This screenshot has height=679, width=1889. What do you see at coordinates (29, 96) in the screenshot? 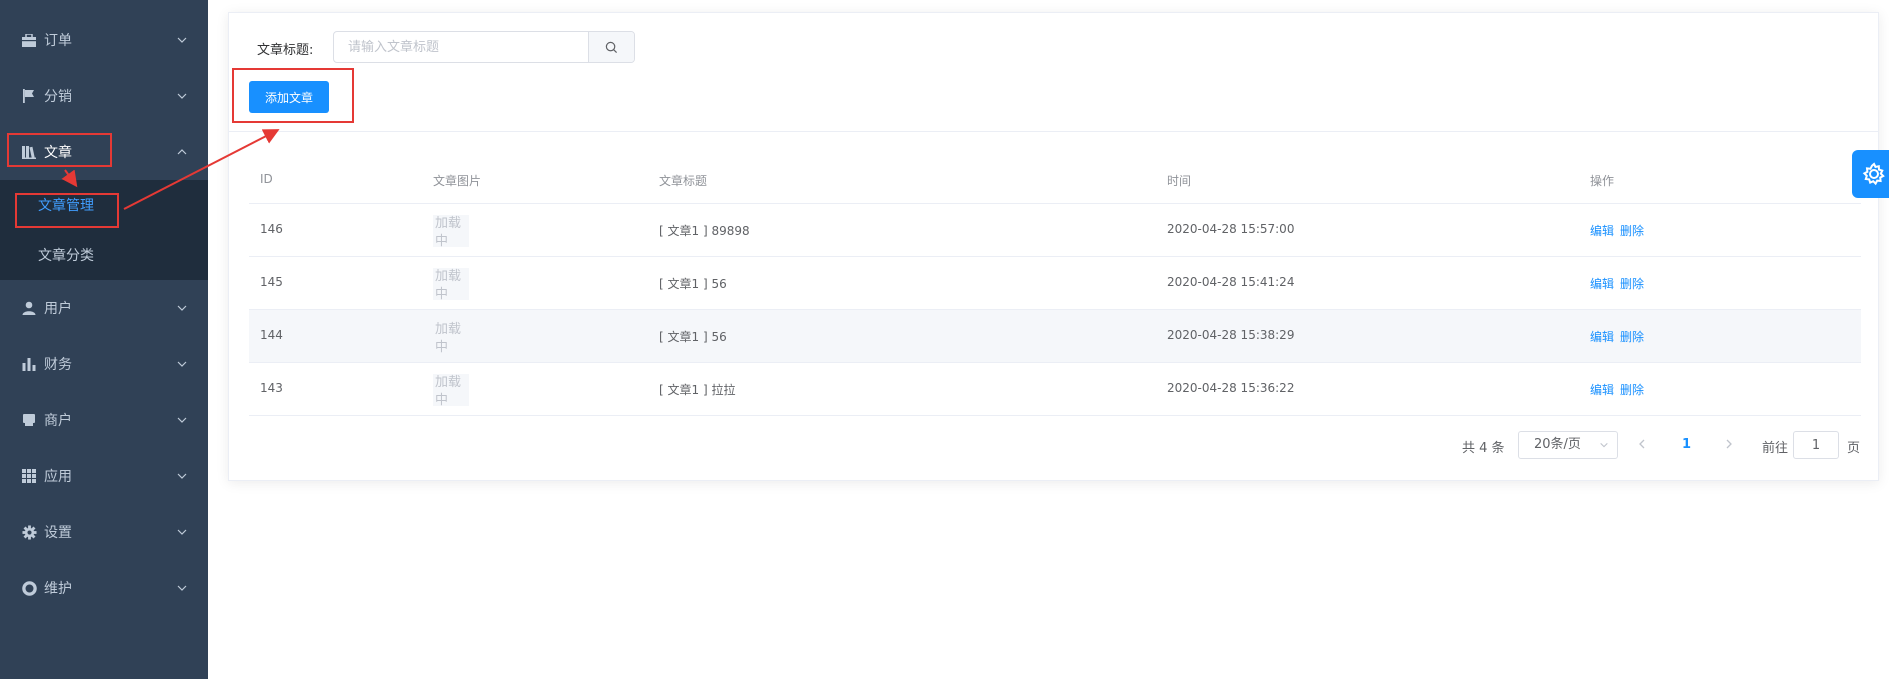
I see `flag-icon` at bounding box center [29, 96].